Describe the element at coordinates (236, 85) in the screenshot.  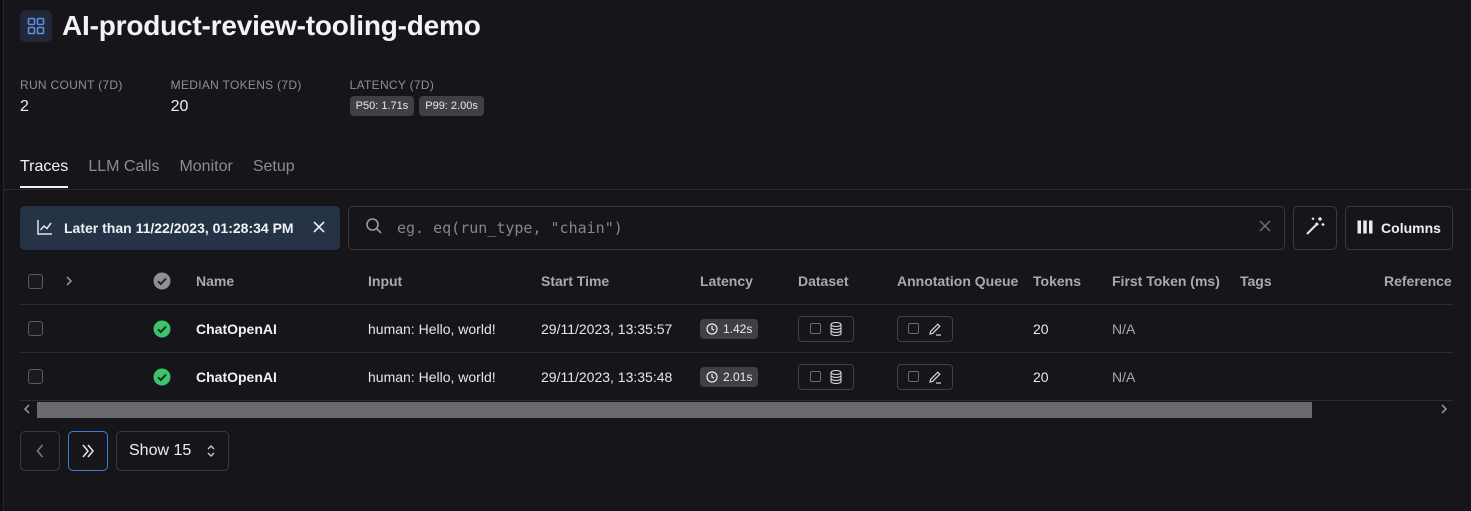
I see `stat-label: MEDIAN TOKENS (7D)` at that location.